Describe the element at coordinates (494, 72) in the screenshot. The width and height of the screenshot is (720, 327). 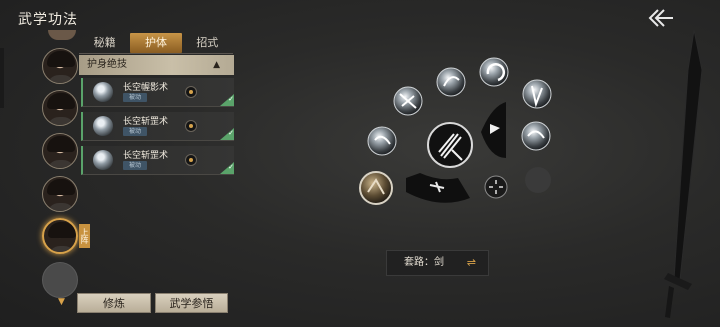
I see `skill-slot-top-right` at that location.